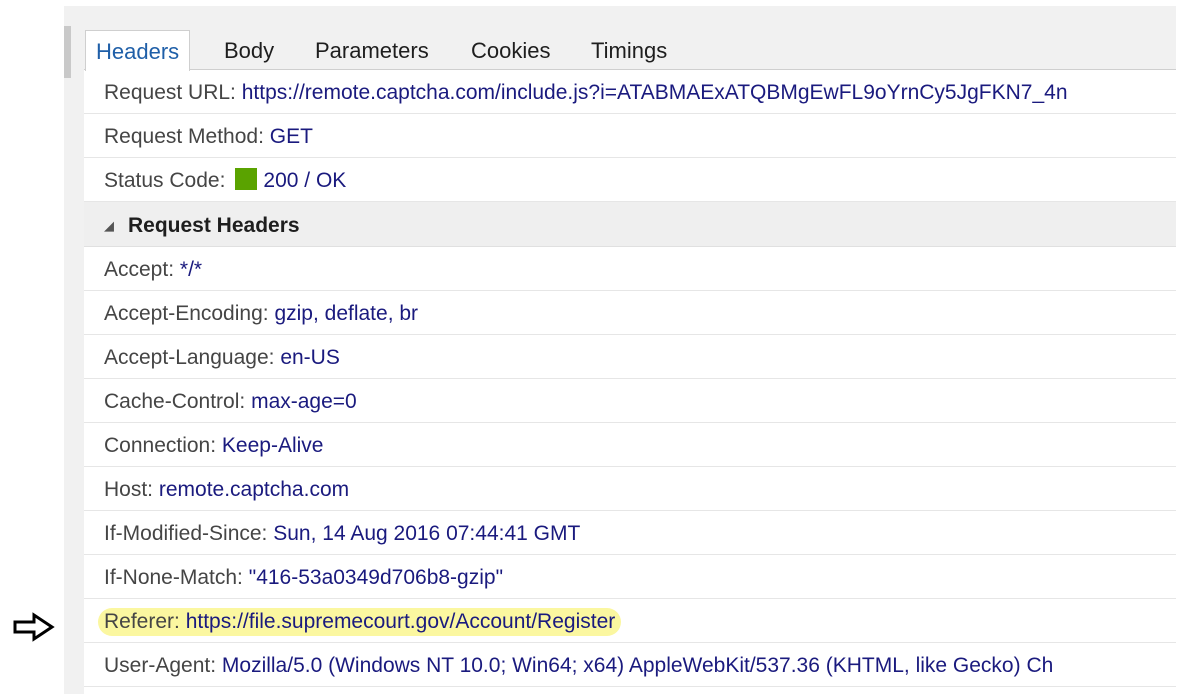 This screenshot has width=1182, height=694. I want to click on header-value: gzip, deflate, br, so click(346, 313).